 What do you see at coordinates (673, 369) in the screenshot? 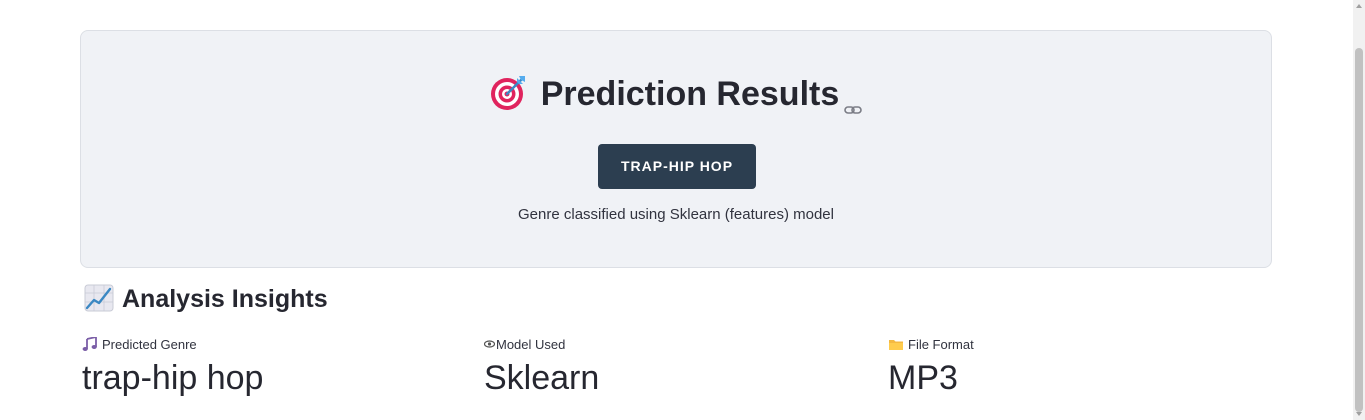
I see `metric-model-used: Model Used Sklearn` at bounding box center [673, 369].